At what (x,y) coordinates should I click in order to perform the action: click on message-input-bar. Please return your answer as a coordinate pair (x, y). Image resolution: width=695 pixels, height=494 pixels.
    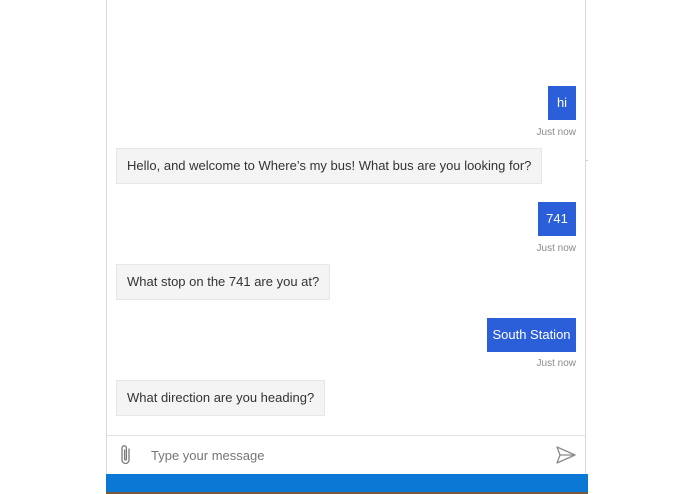
    Looking at the image, I should click on (346, 455).